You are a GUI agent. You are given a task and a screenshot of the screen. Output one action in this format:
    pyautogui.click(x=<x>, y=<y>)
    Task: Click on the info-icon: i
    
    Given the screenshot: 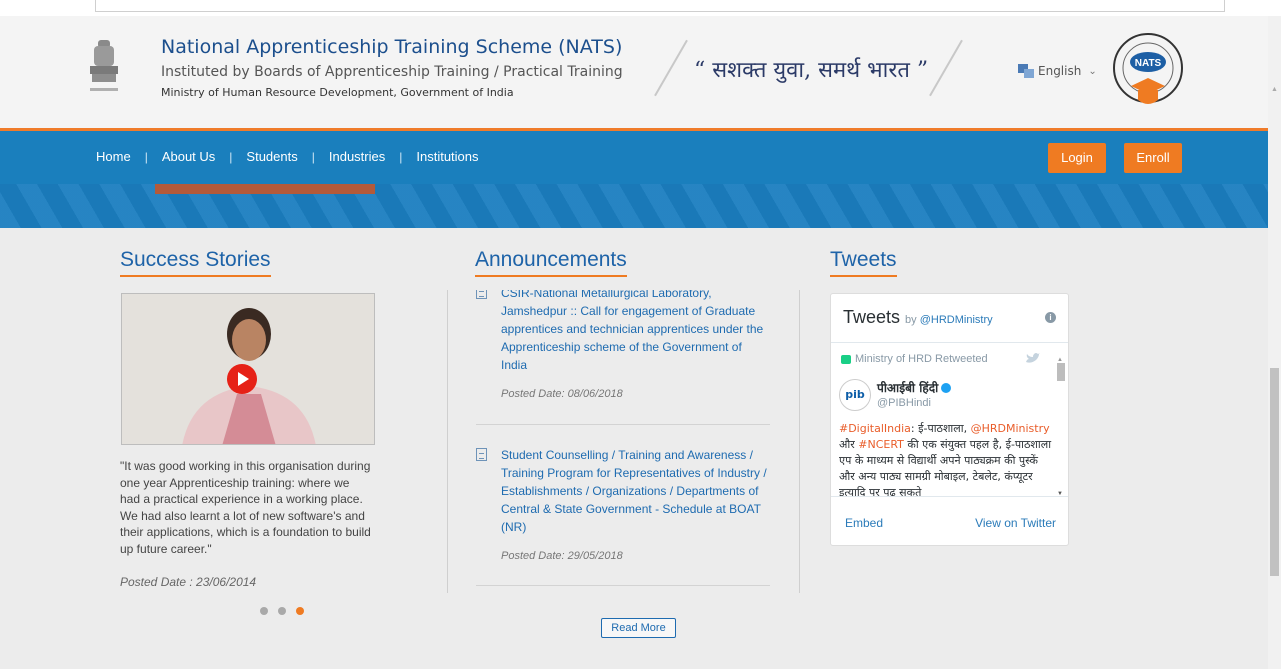 What is the action you would take?
    pyautogui.click(x=1050, y=317)
    